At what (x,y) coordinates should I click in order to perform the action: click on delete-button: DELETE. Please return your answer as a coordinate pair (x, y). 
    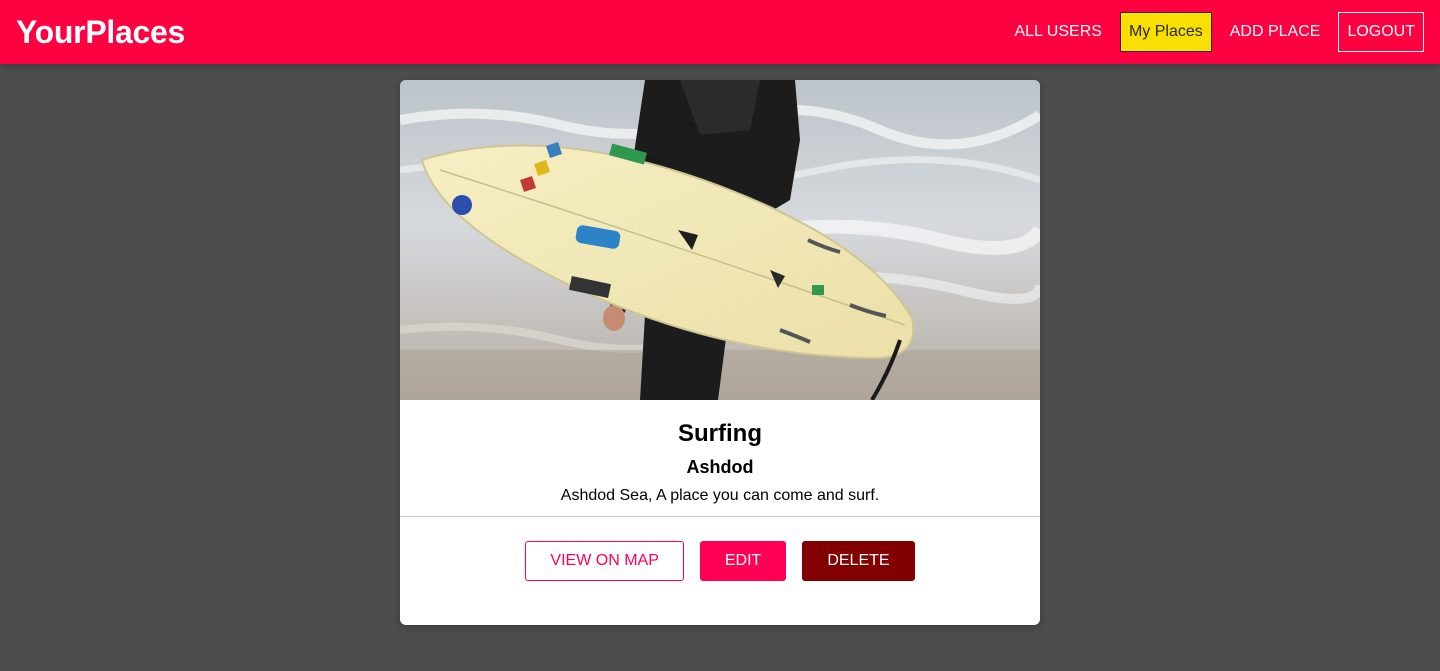
    Looking at the image, I should click on (858, 561).